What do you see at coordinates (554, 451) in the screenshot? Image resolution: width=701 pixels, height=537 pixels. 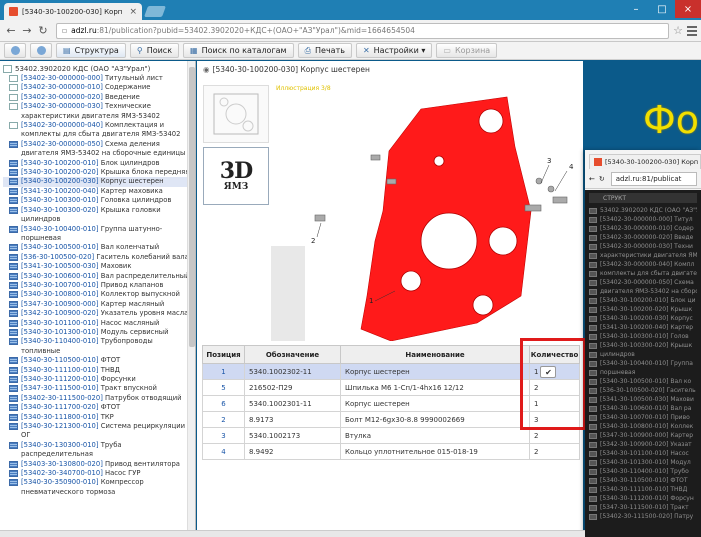 I see `cell-quantity: 2` at bounding box center [554, 451].